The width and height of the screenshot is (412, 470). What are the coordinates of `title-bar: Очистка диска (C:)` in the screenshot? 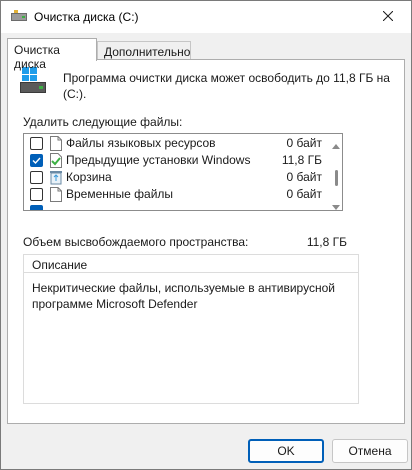 It's located at (206, 17).